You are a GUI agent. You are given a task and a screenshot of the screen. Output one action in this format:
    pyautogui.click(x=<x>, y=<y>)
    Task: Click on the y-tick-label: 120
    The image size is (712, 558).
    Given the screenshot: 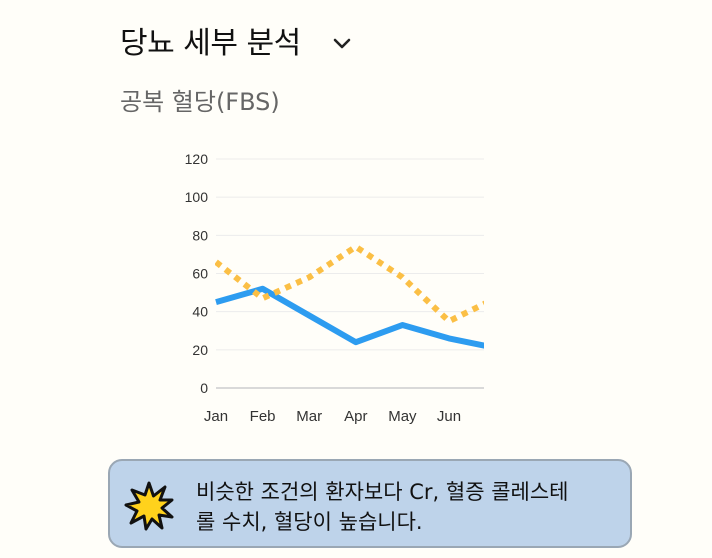 What is the action you would take?
    pyautogui.click(x=197, y=159)
    